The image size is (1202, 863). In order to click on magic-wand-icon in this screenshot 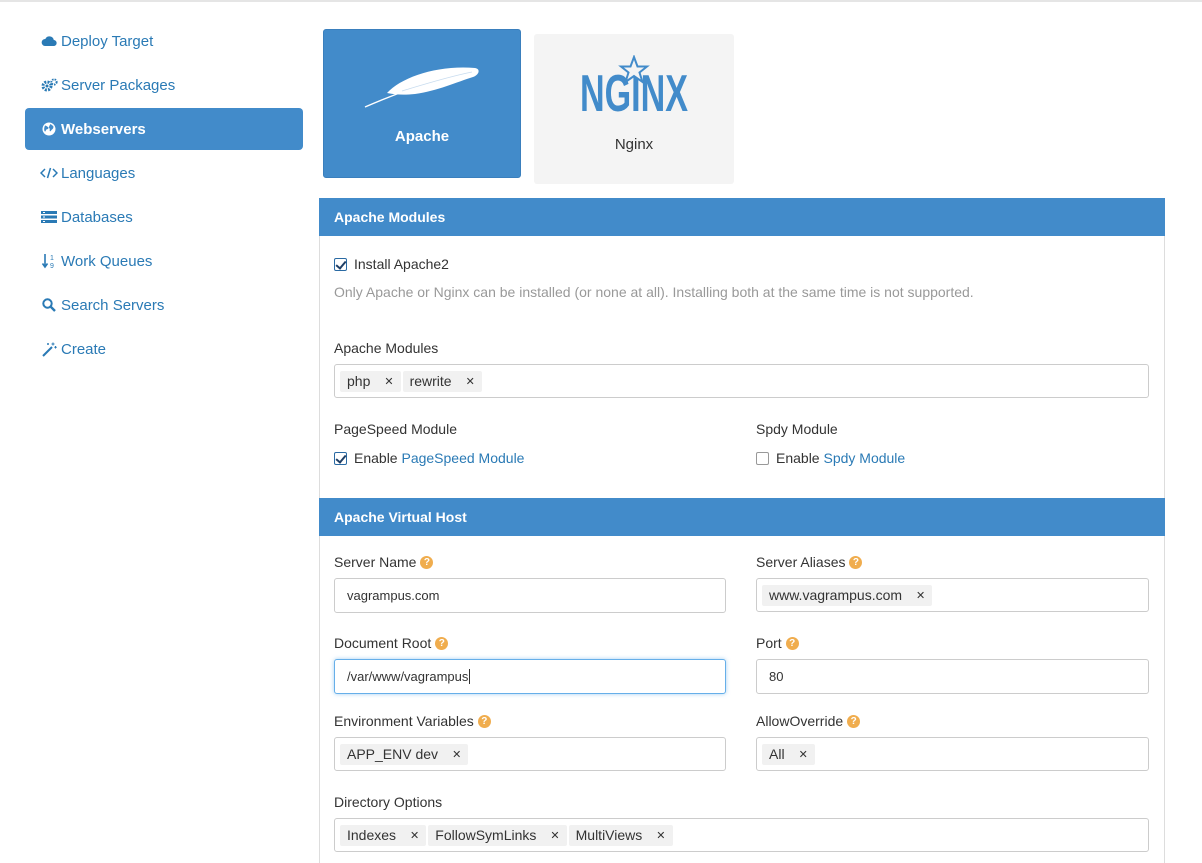, I will do `click(49, 349)`.